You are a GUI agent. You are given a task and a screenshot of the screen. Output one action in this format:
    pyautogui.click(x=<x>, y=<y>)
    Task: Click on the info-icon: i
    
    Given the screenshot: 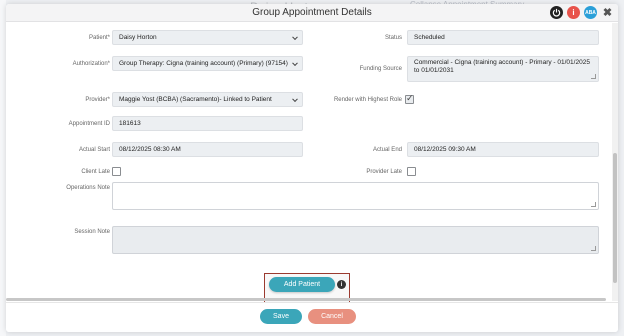 What is the action you would take?
    pyautogui.click(x=573, y=12)
    